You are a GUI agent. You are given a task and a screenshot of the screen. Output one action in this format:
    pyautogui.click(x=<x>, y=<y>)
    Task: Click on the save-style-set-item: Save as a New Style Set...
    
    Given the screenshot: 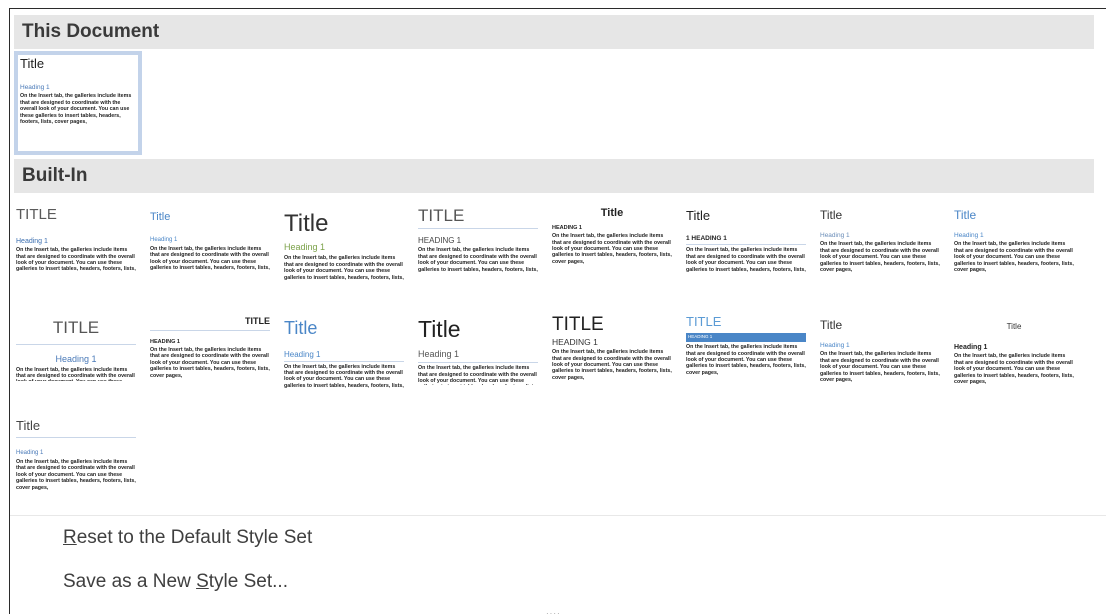 What is the action you would take?
    pyautogui.click(x=175, y=582)
    